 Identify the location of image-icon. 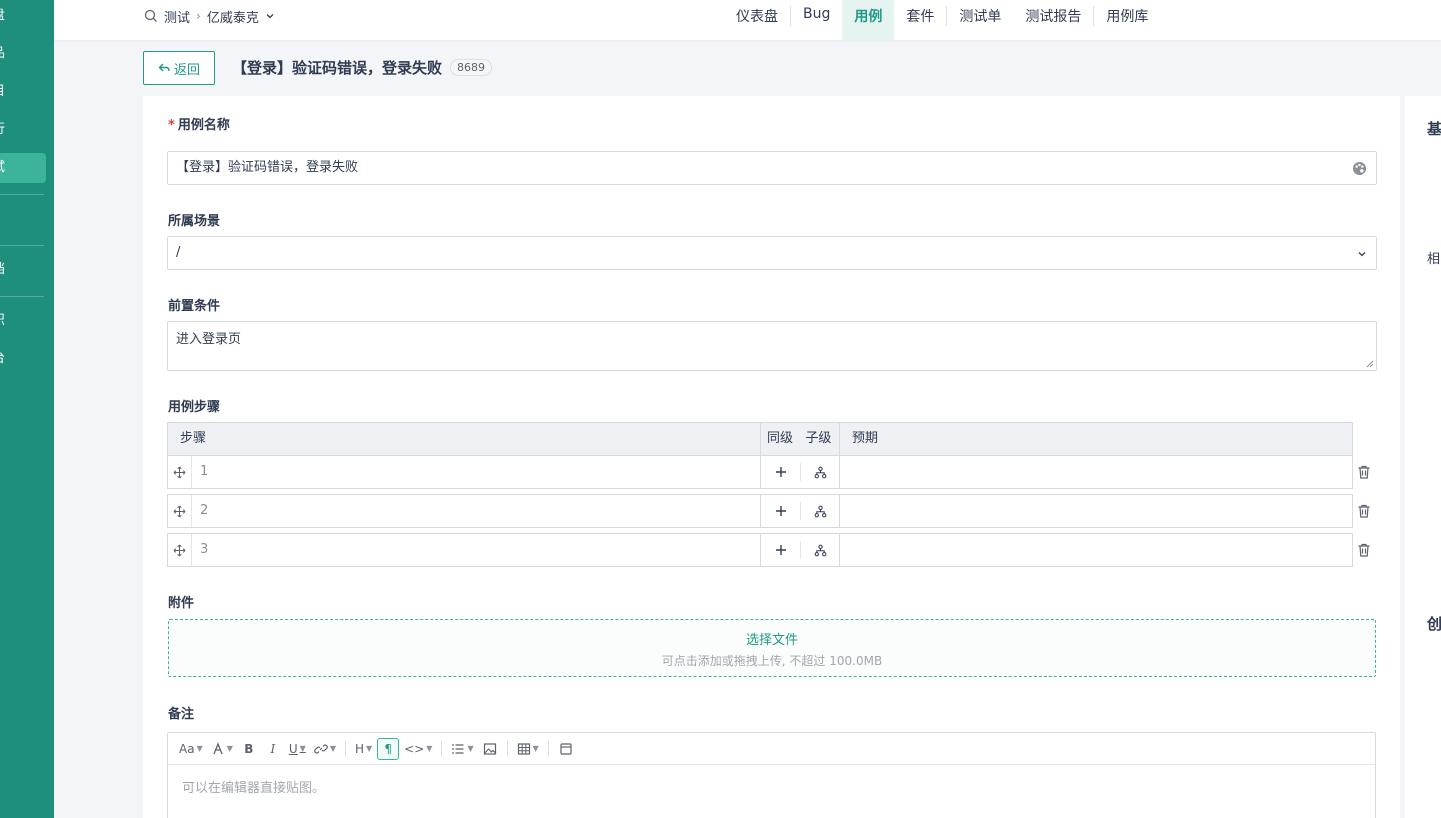
(490, 749).